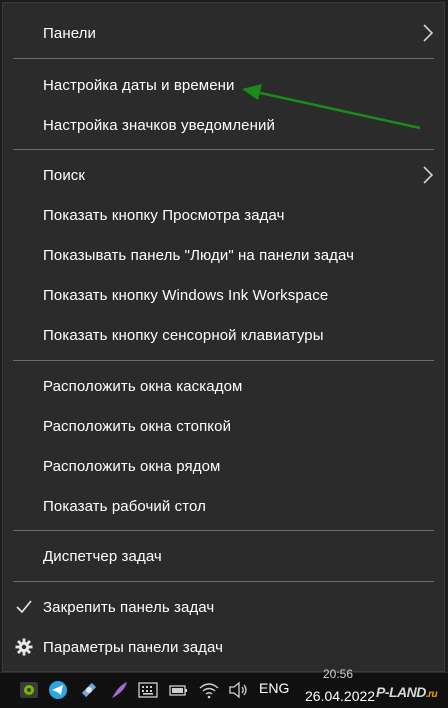 This screenshot has height=708, width=448. I want to click on menu-item-label: Параметры панели задач, so click(133, 647).